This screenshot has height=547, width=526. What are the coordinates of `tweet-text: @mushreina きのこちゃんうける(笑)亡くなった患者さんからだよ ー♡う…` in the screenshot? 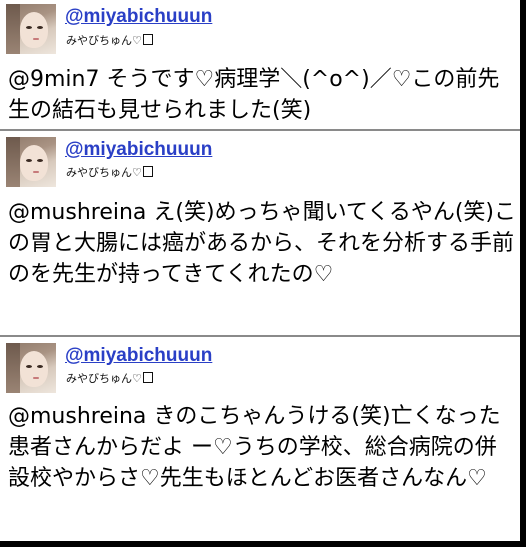 It's located at (254, 447).